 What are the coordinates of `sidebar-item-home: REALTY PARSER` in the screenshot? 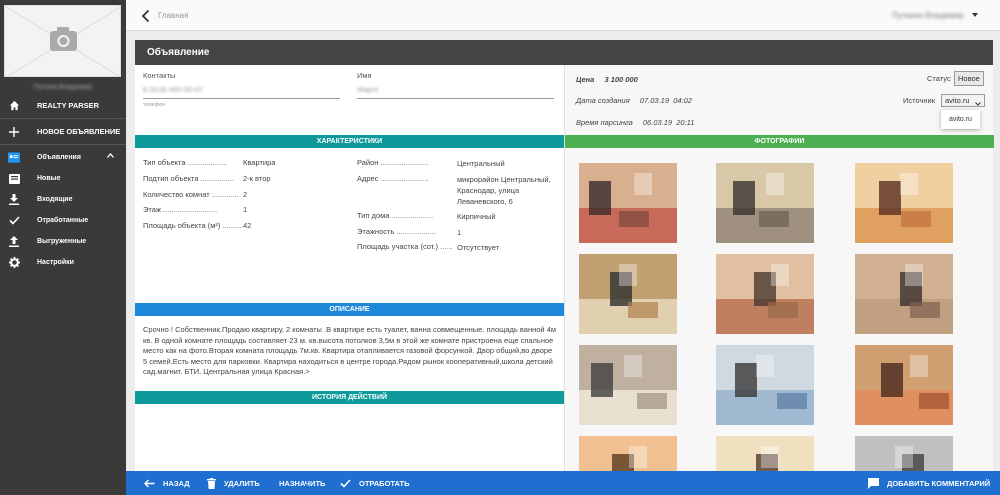 It's located at (63, 105).